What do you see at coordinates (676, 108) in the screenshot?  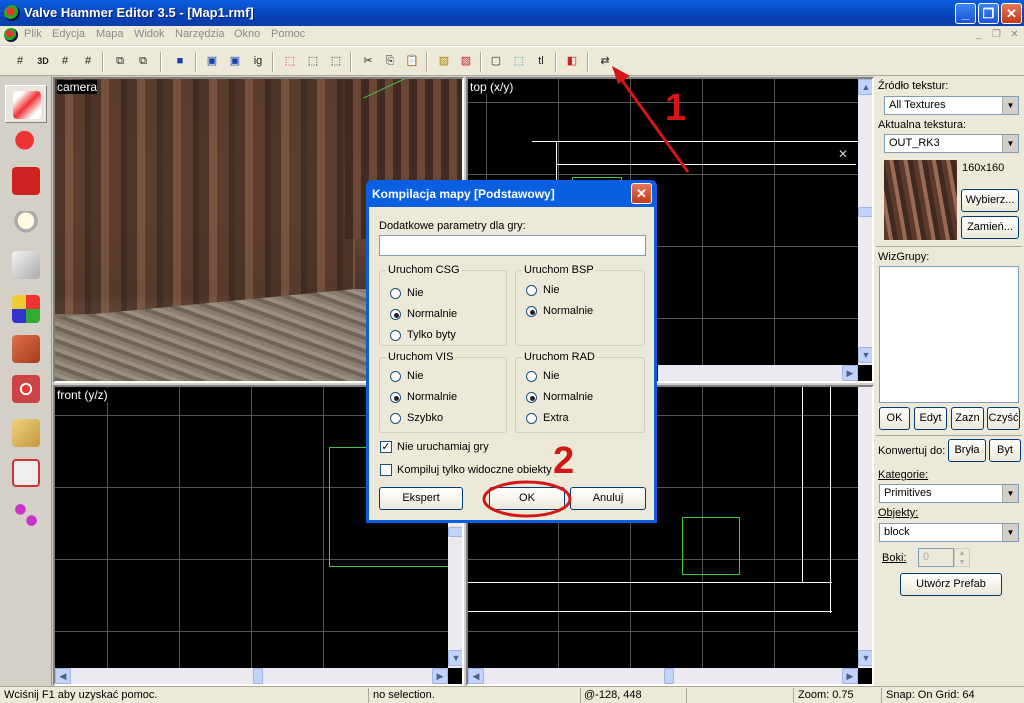 I see `annotation-marker-1: 1` at bounding box center [676, 108].